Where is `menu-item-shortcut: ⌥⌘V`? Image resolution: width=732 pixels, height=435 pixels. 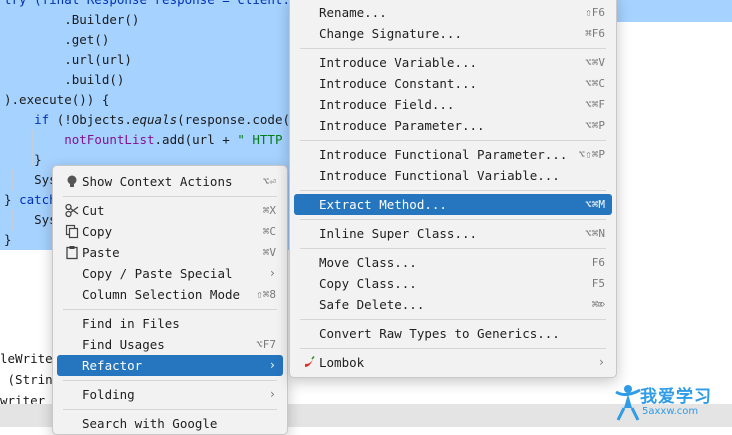
menu-item-shortcut: ⌥⌘V is located at coordinates (595, 62).